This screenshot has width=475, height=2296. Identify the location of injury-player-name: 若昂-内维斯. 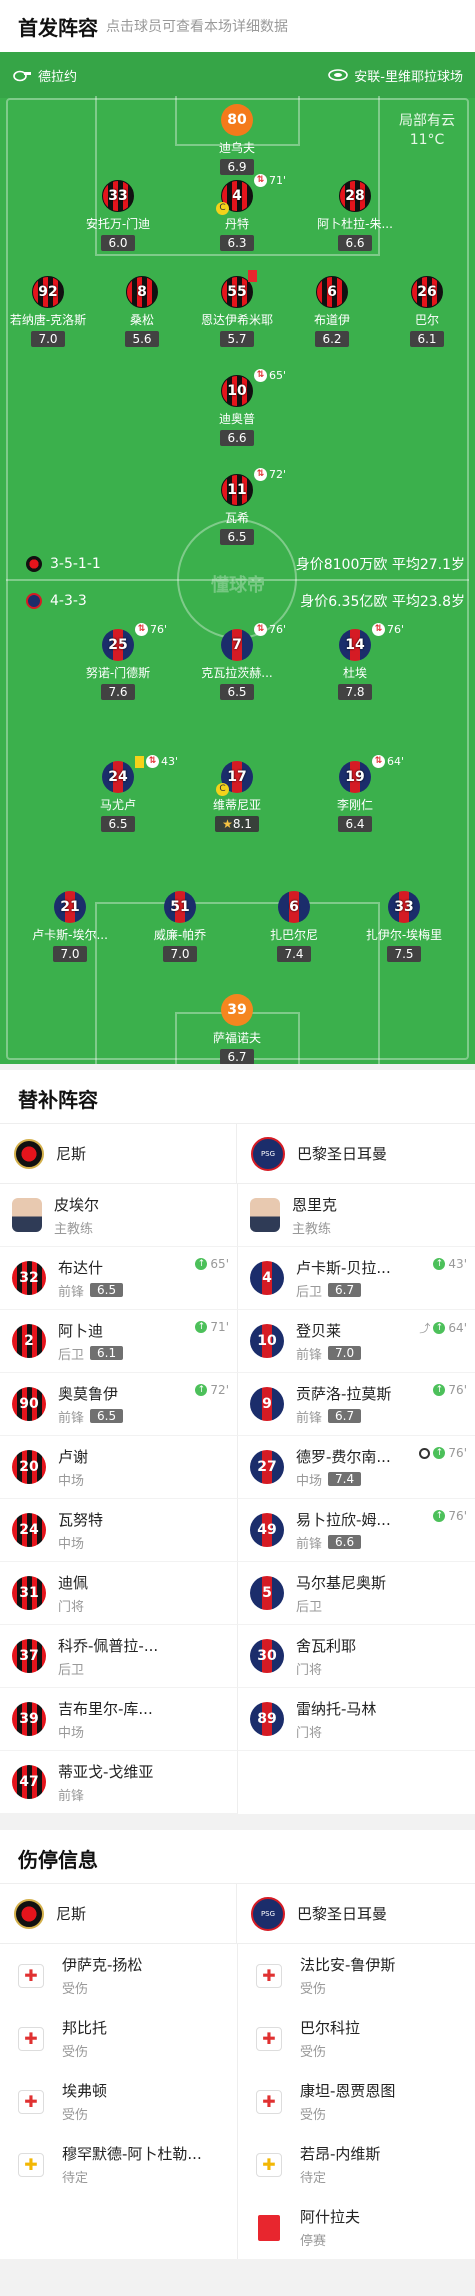
(340, 2154).